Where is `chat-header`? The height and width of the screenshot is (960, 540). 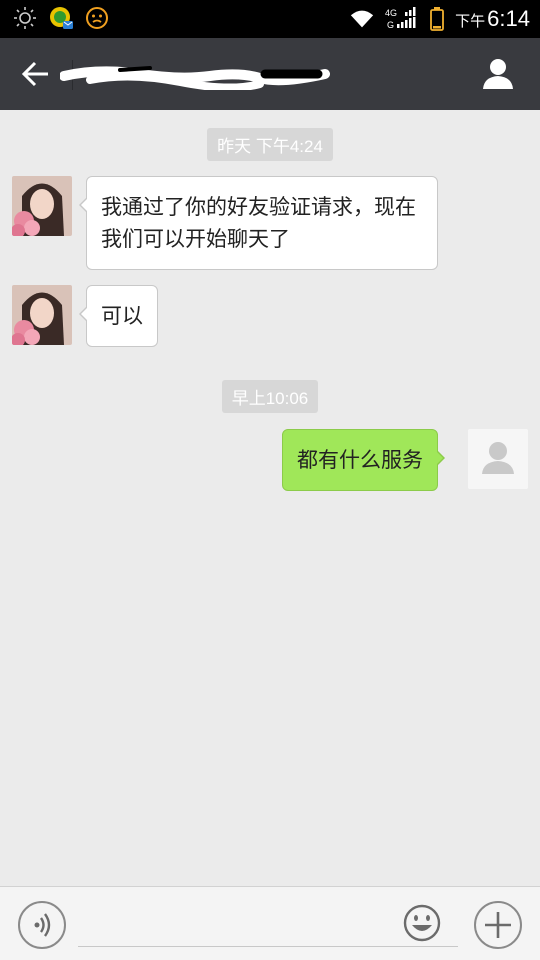 chat-header is located at coordinates (270, 74).